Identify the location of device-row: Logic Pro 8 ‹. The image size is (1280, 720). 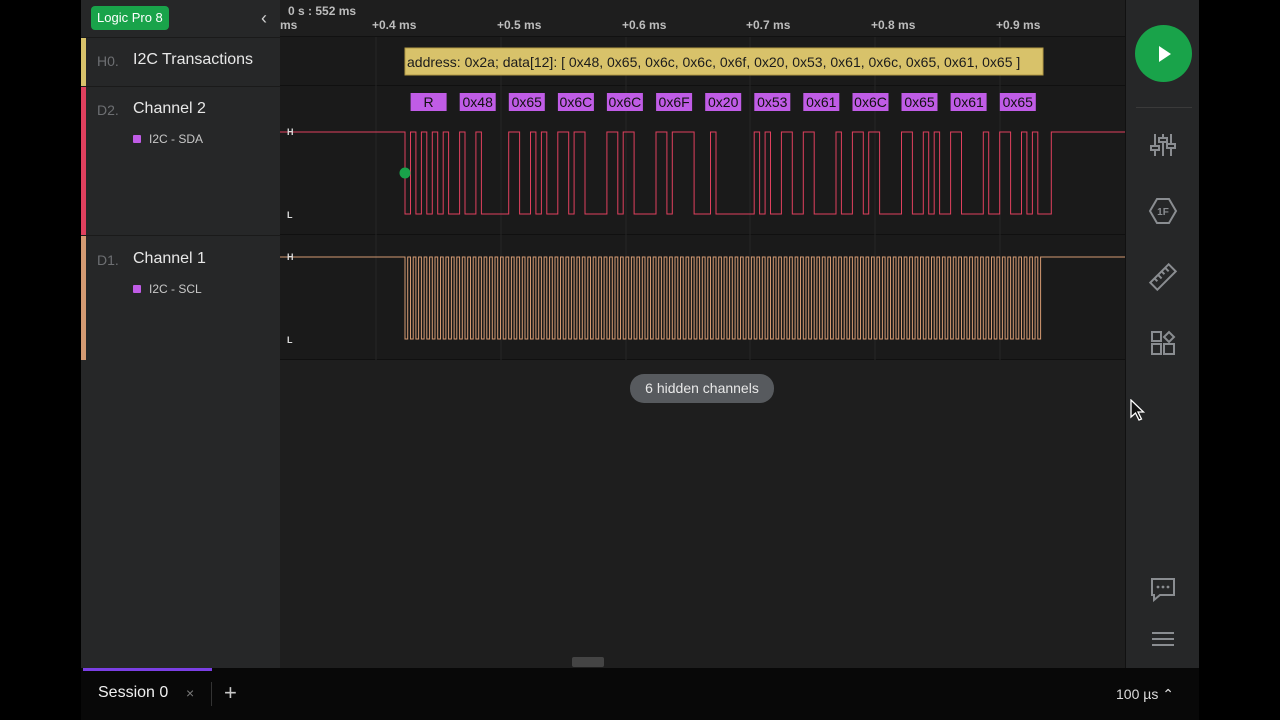
(180, 18).